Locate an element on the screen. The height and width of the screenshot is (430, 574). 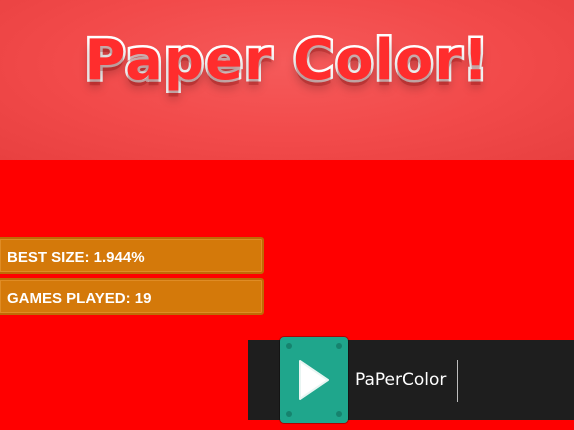
play-button is located at coordinates (314, 380).